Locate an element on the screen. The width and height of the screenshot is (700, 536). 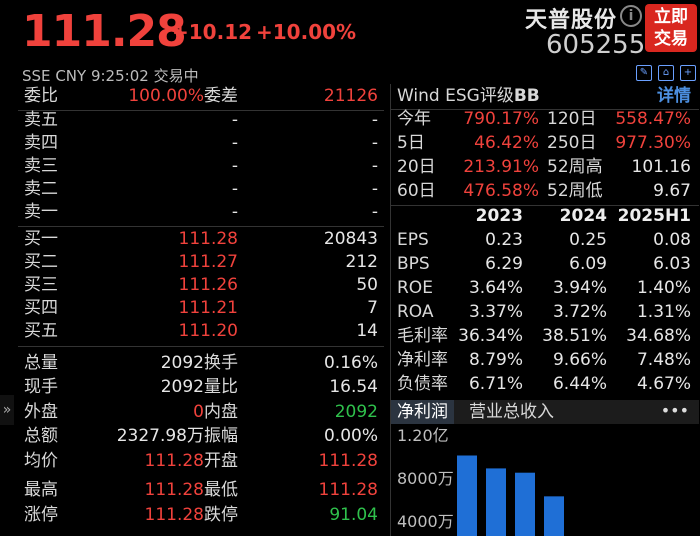
metric-value: 0.23 is located at coordinates (504, 240).